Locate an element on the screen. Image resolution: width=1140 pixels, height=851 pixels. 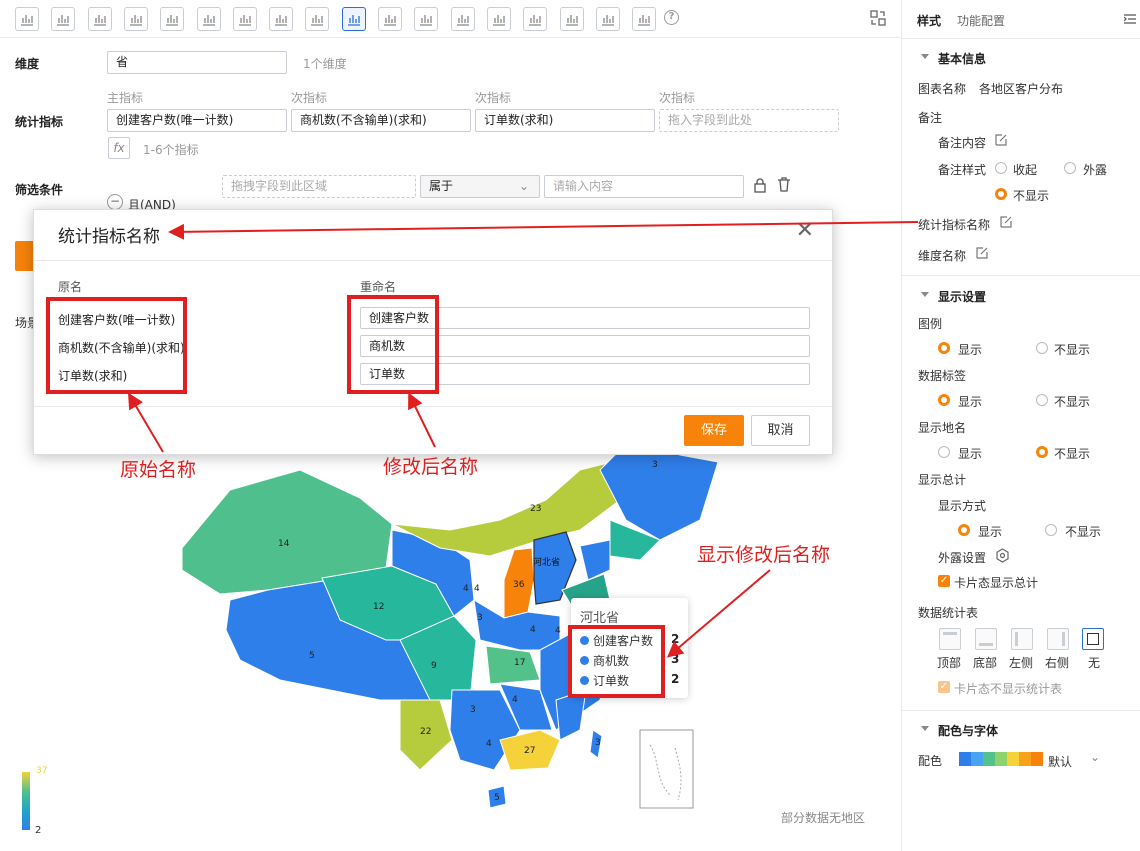
lock-icon is located at coordinates (760, 185).